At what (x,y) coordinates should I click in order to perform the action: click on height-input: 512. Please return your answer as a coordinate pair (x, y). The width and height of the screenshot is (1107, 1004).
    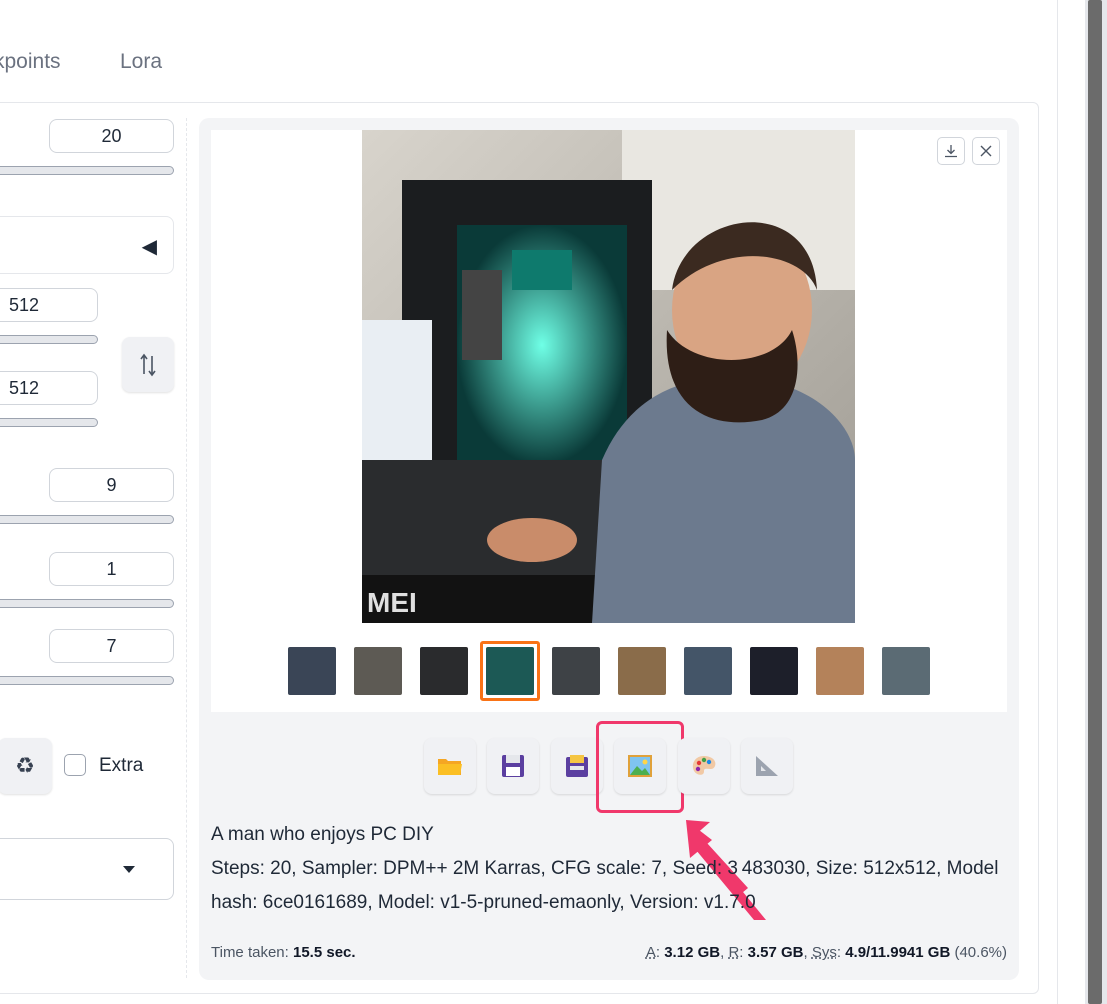
    Looking at the image, I should click on (49, 388).